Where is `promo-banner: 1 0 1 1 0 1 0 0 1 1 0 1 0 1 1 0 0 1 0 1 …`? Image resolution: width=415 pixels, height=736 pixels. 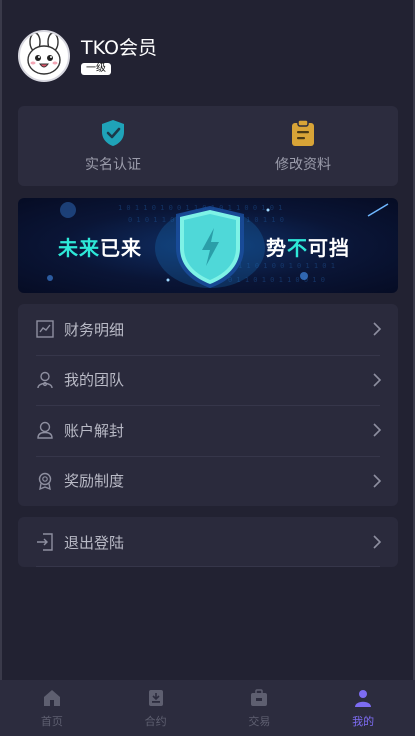
promo-banner: 1 0 1 1 0 1 0 0 1 1 0 1 0 1 1 0 0 1 0 1 … is located at coordinates (208, 245).